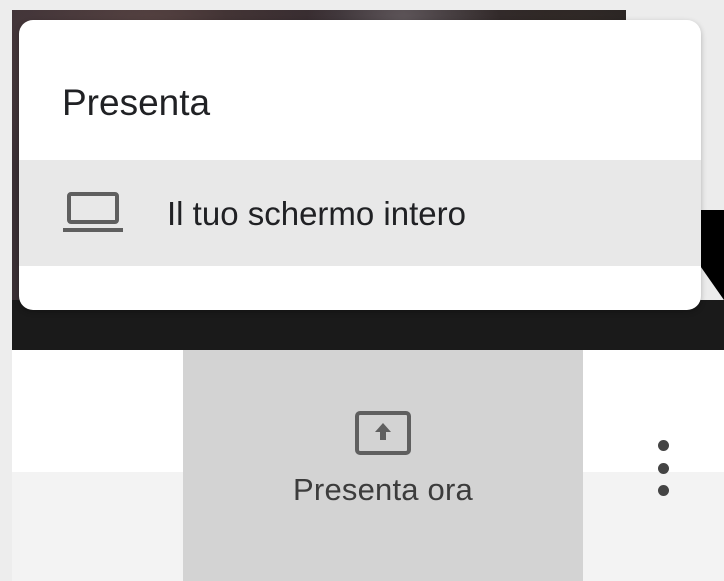 The height and width of the screenshot is (581, 724). I want to click on present-to-all-icon, so click(383, 433).